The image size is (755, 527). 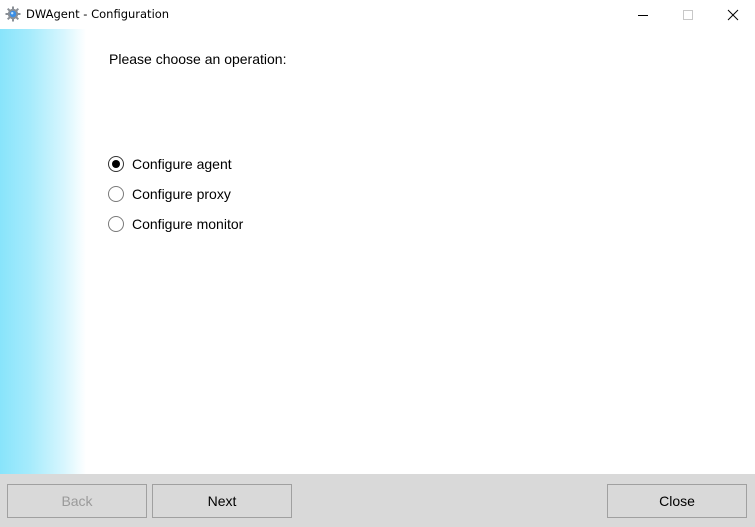 I want to click on gear-icon, so click(x=13, y=14).